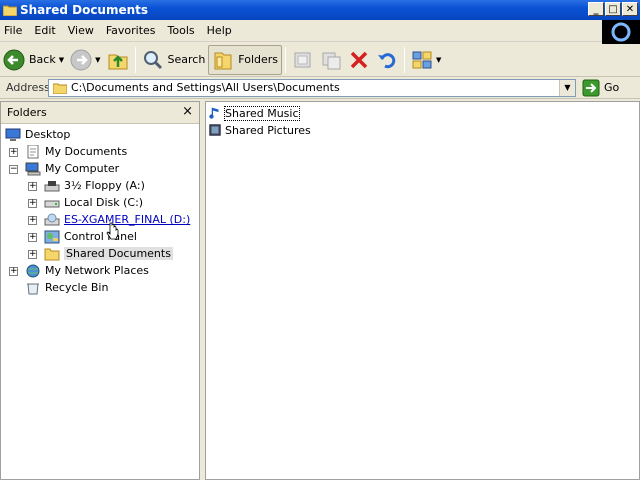 The width and height of the screenshot is (640, 480). I want to click on folders-button: Folders, so click(245, 59).